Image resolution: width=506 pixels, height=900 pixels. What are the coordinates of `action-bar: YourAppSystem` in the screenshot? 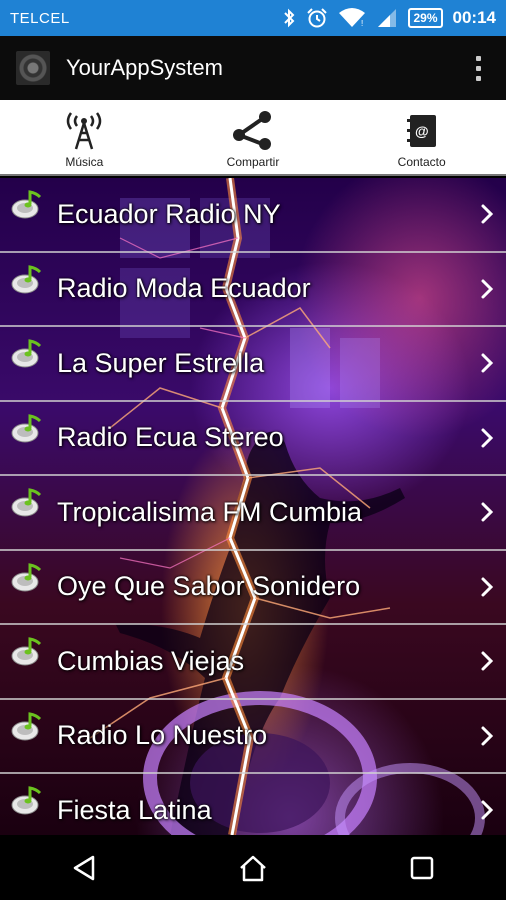 It's located at (253, 68).